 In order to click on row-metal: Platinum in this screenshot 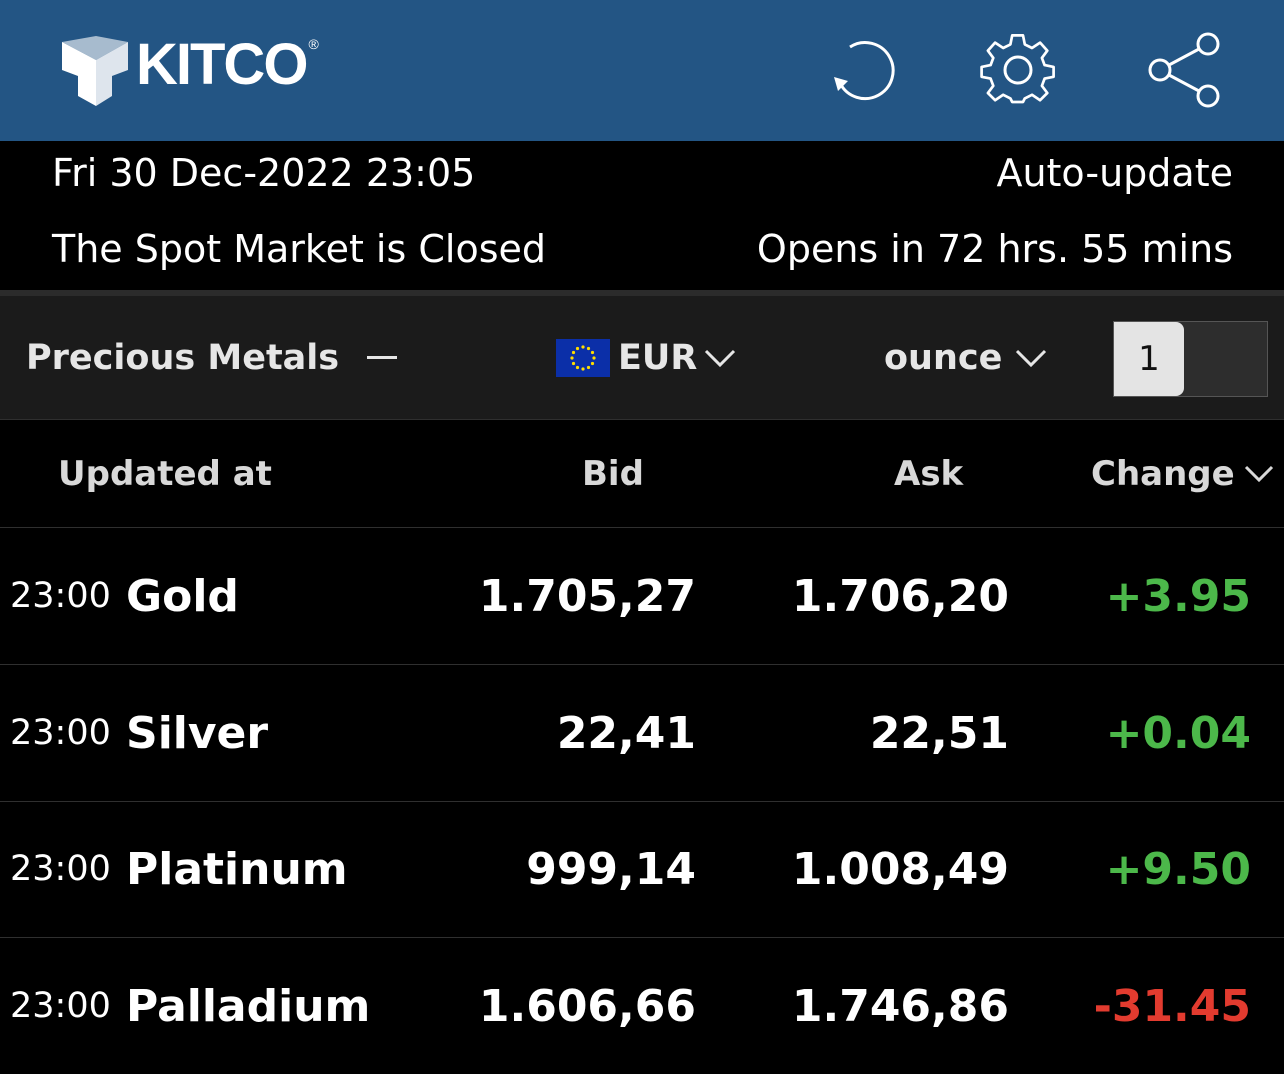, I will do `click(237, 869)`.